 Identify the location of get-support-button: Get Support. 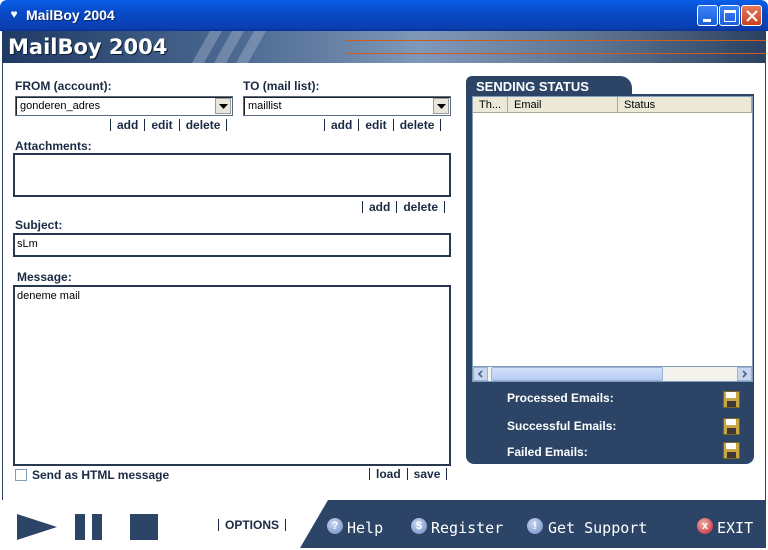
(597, 528).